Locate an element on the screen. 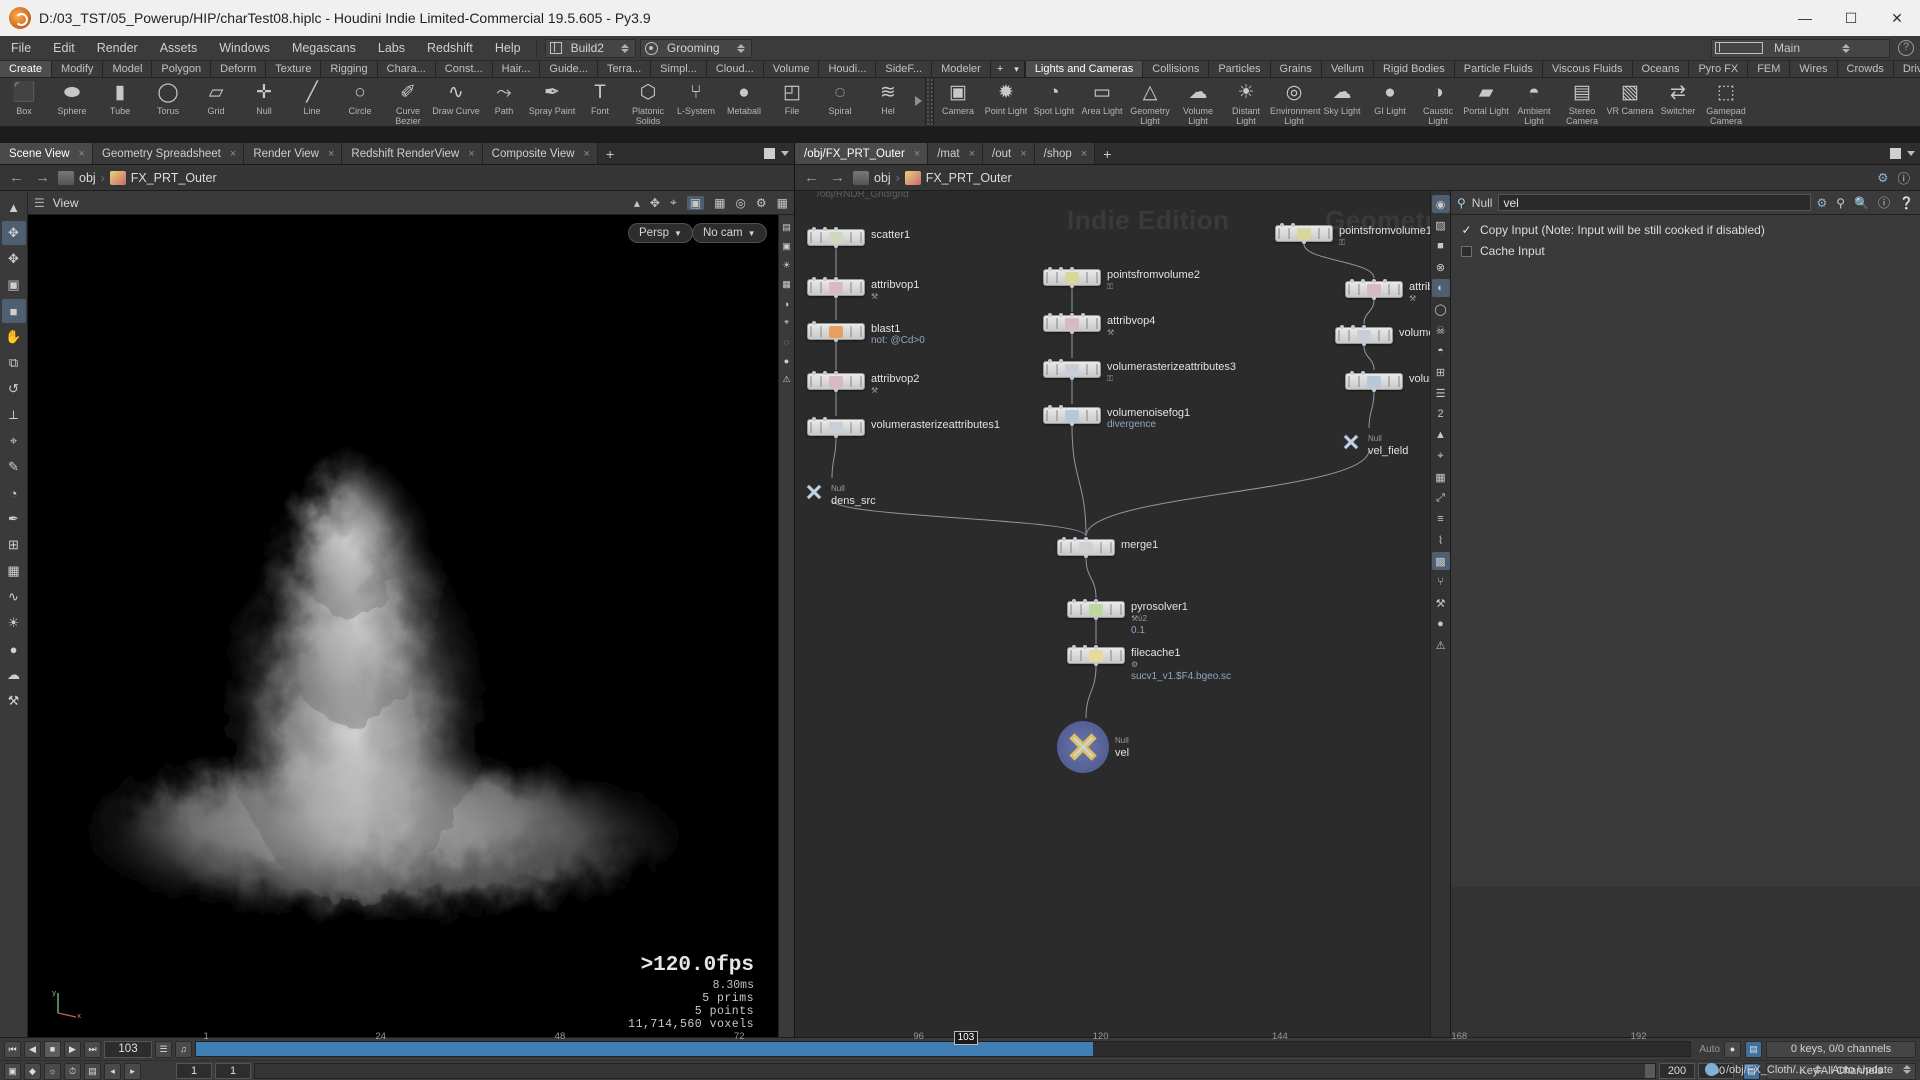 The width and height of the screenshot is (1920, 1080). camera-mode-dropdown: Persp ▼ is located at coordinates (660, 233).